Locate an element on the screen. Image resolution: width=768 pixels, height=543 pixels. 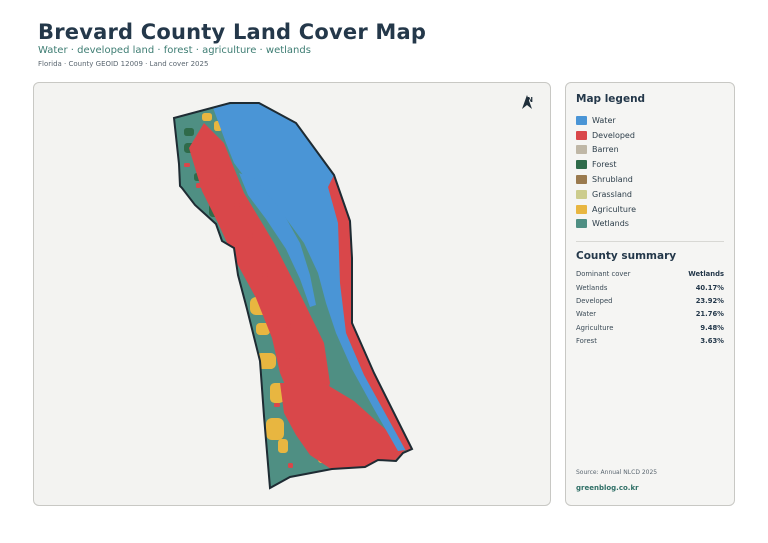
summary-label: Agriculture is located at coordinates (595, 327).